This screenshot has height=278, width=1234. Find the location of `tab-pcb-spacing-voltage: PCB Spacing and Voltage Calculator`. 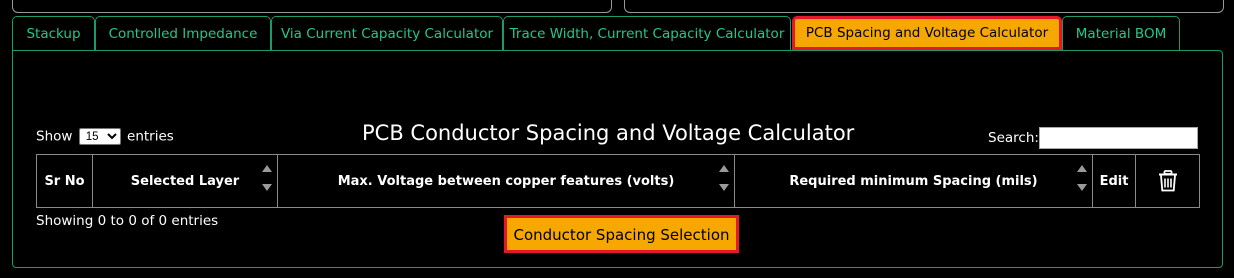

tab-pcb-spacing-voltage: PCB Spacing and Voltage Calculator is located at coordinates (927, 33).